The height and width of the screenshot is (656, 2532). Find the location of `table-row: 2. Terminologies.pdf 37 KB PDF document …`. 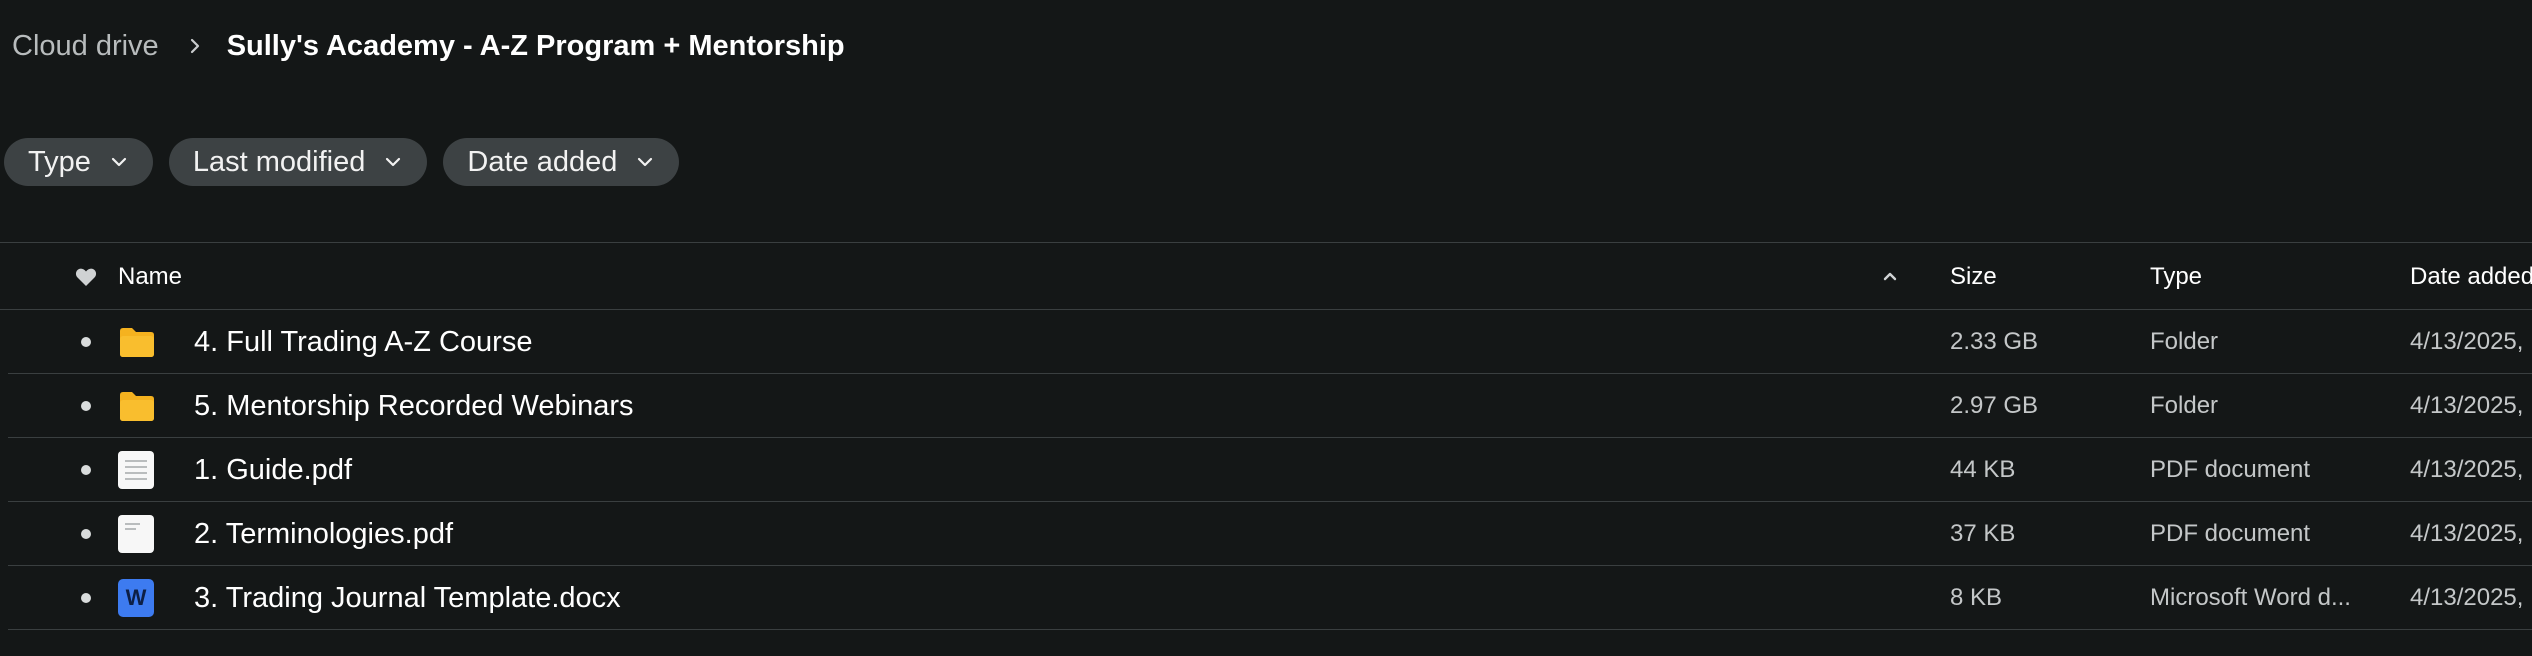

table-row: 2. Terminologies.pdf 37 KB PDF document … is located at coordinates (1270, 534).